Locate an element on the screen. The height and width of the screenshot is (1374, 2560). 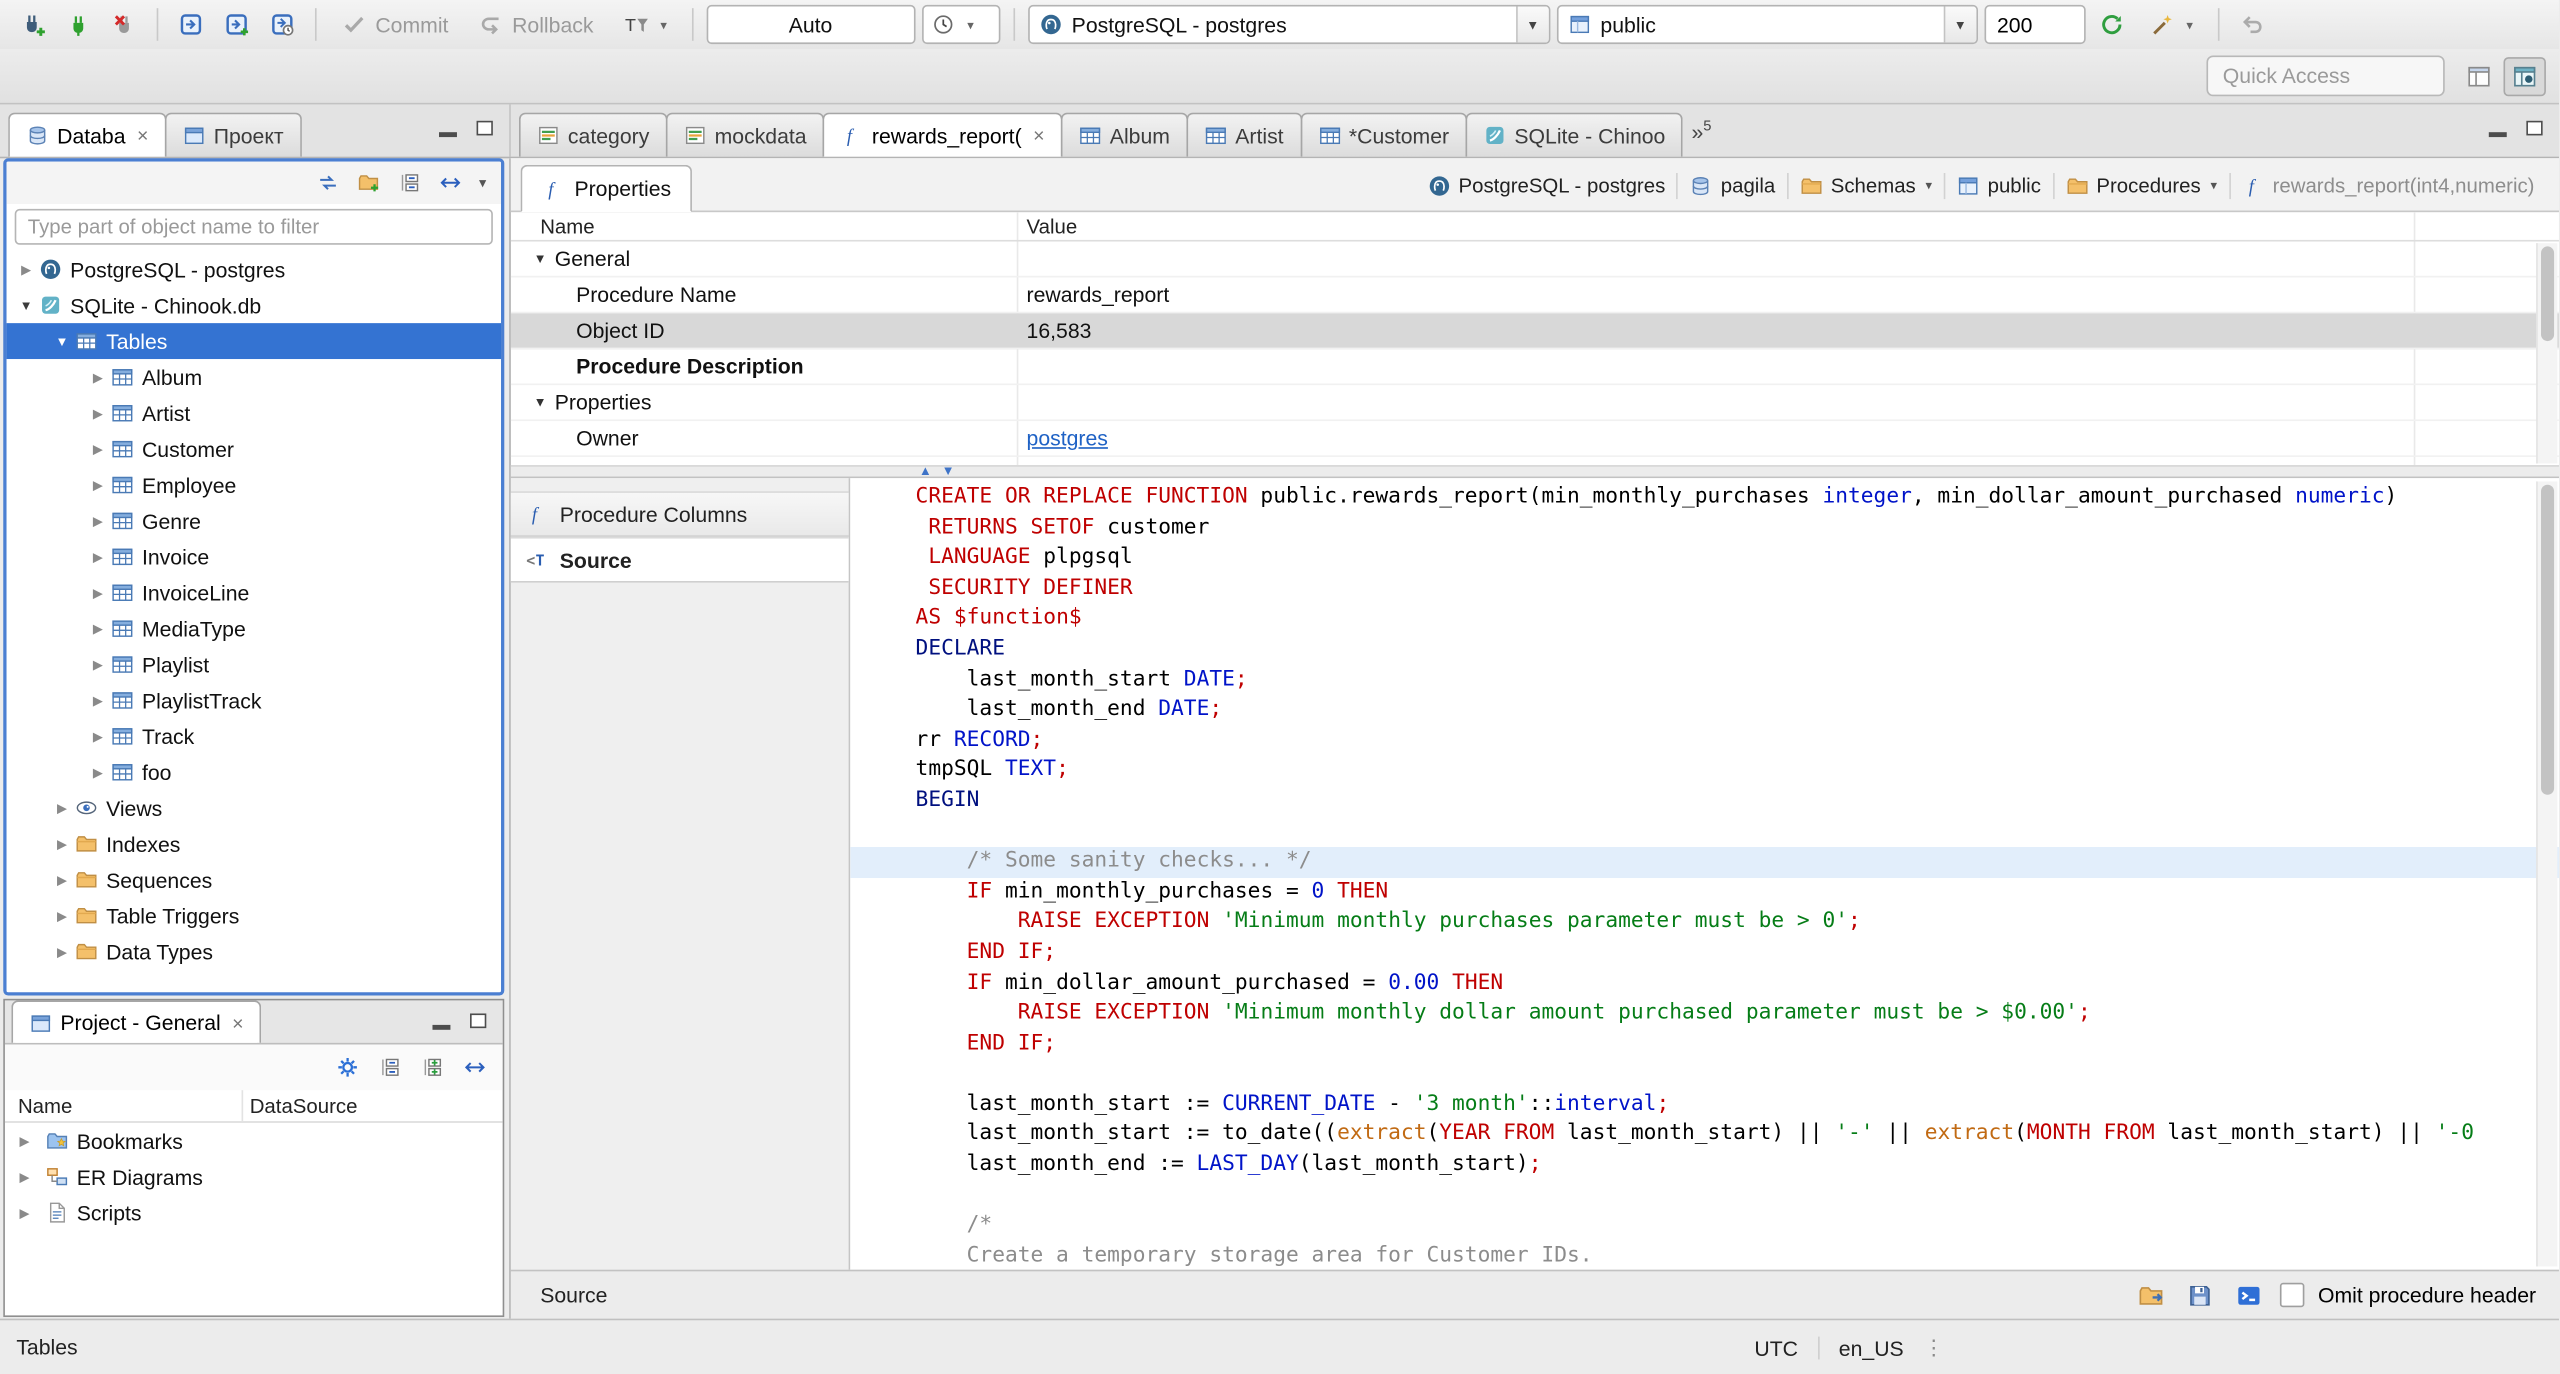
editor-tab-artist: Artist is located at coordinates (1244, 134).